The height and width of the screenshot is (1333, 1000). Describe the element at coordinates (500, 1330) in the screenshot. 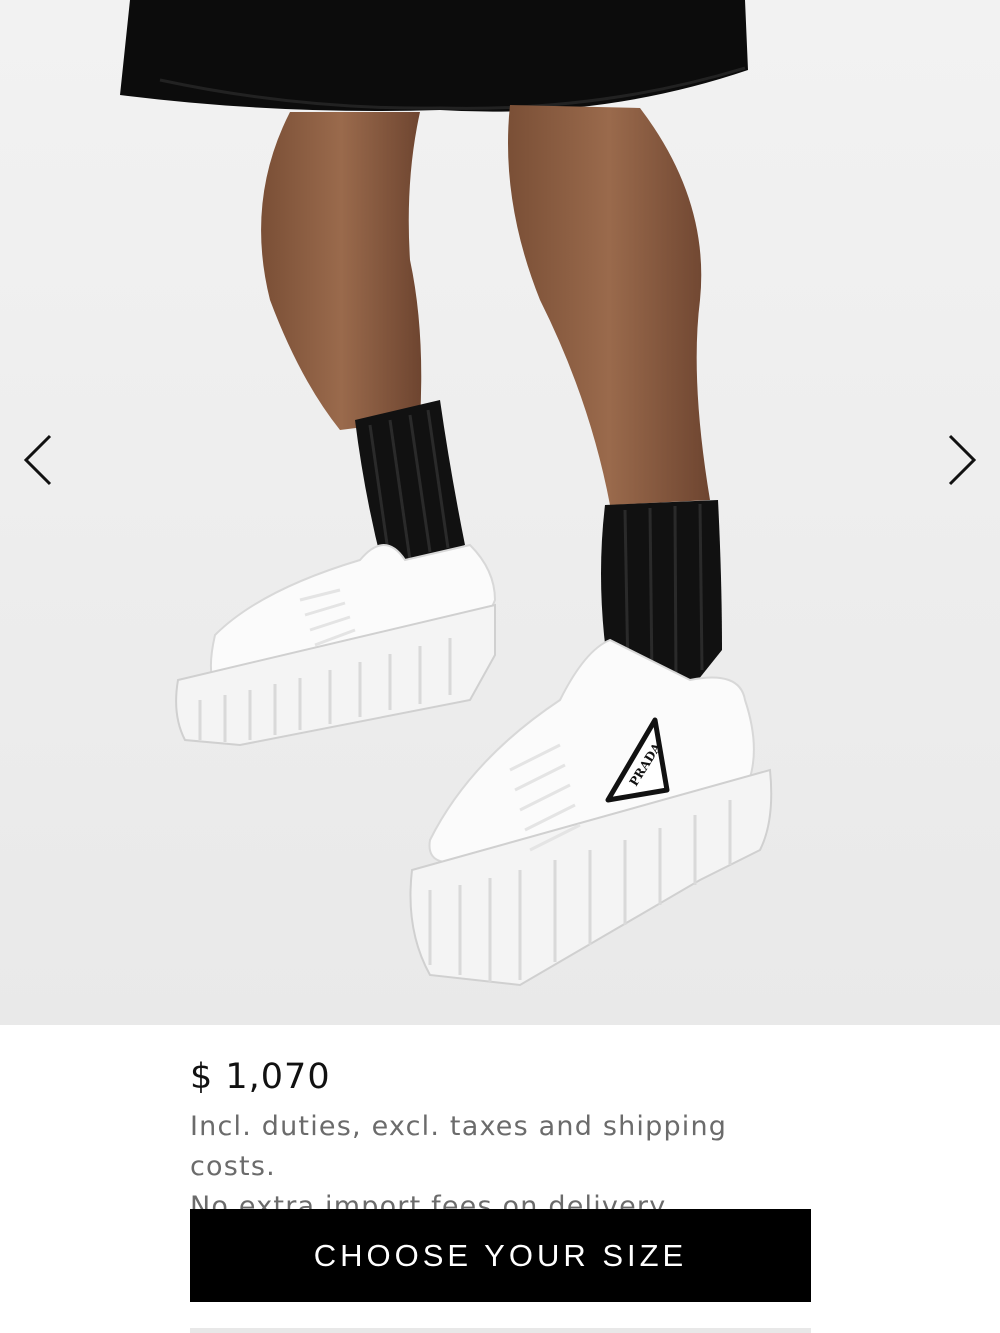

I see `divider` at that location.